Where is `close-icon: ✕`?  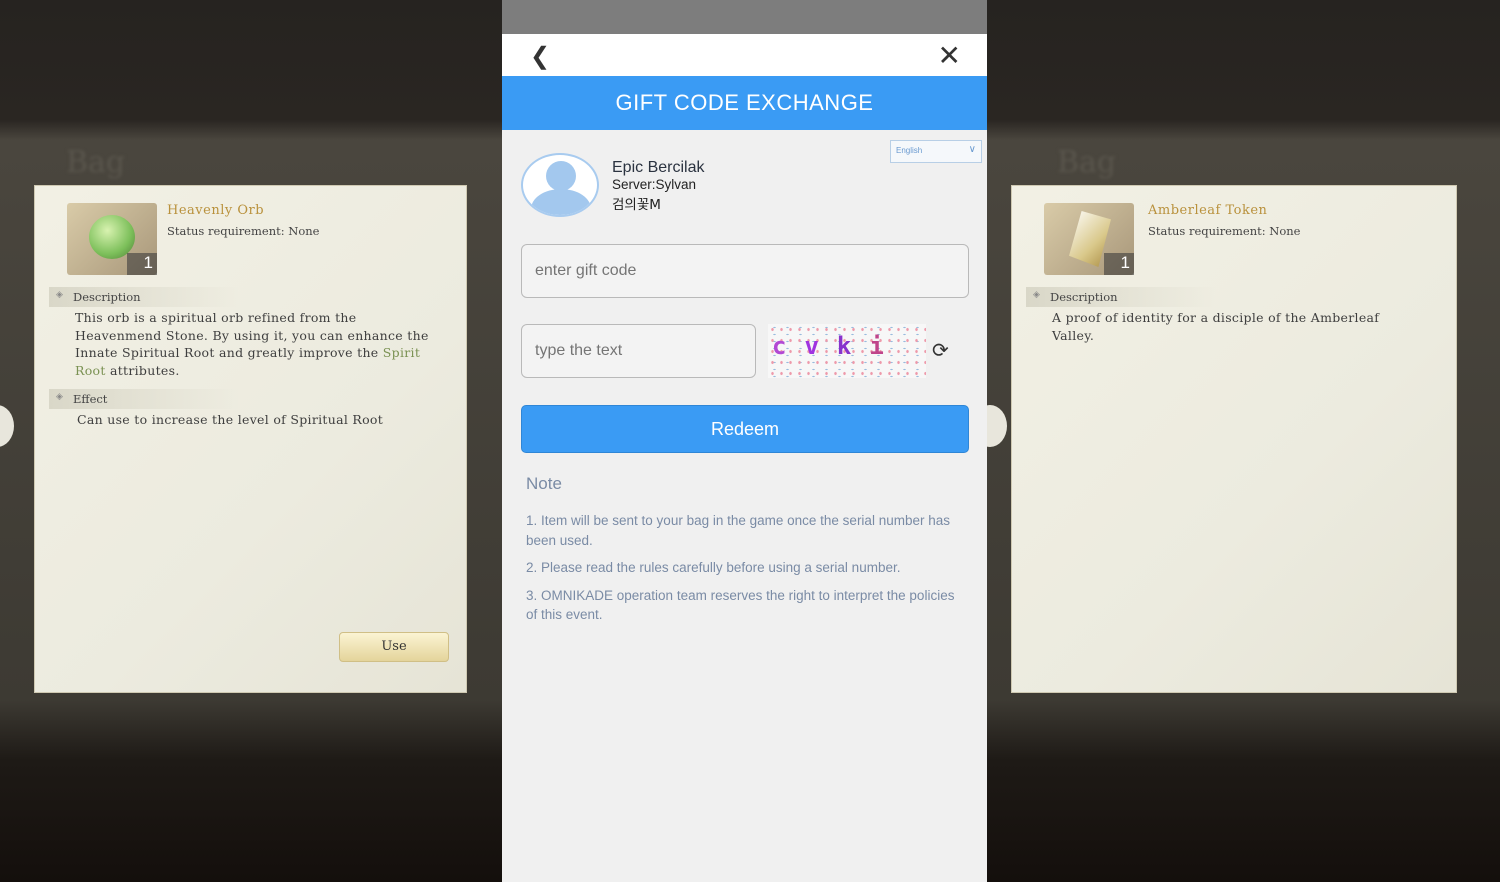
close-icon: ✕ is located at coordinates (949, 55).